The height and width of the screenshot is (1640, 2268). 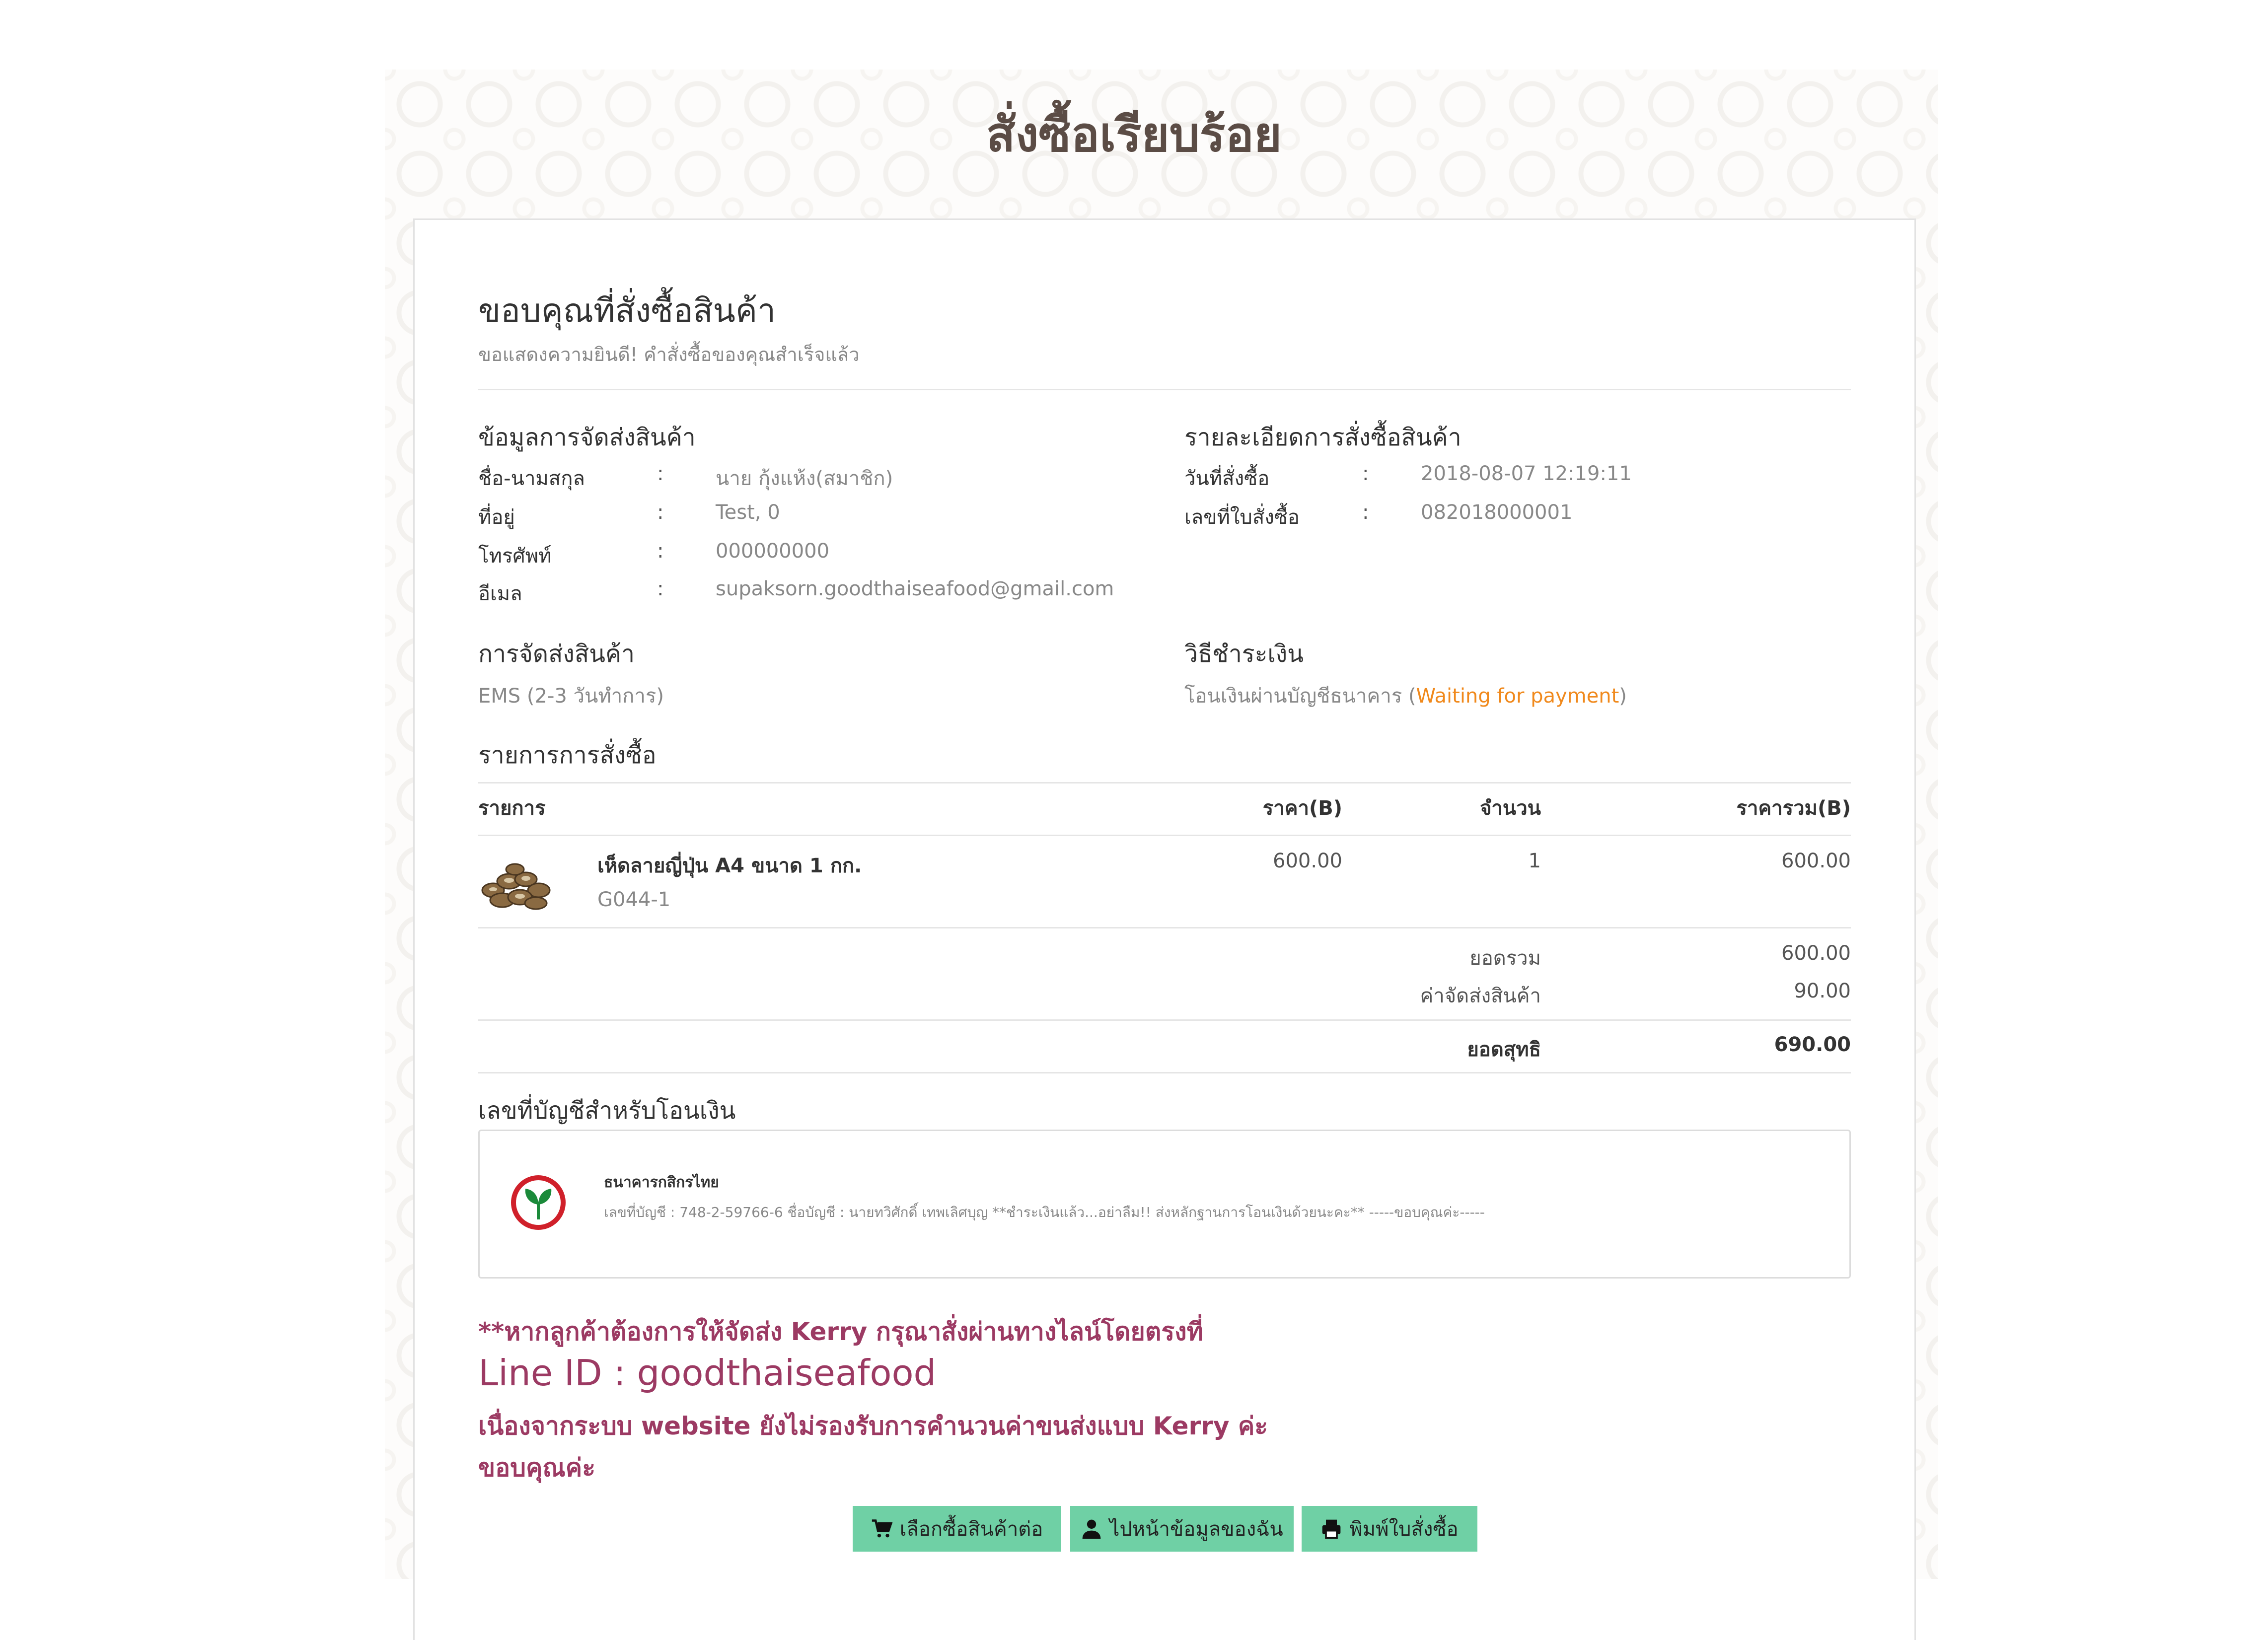 What do you see at coordinates (1404, 1529) in the screenshot?
I see `print-order-label: พิมพ์ใบสั่งซื้อ` at bounding box center [1404, 1529].